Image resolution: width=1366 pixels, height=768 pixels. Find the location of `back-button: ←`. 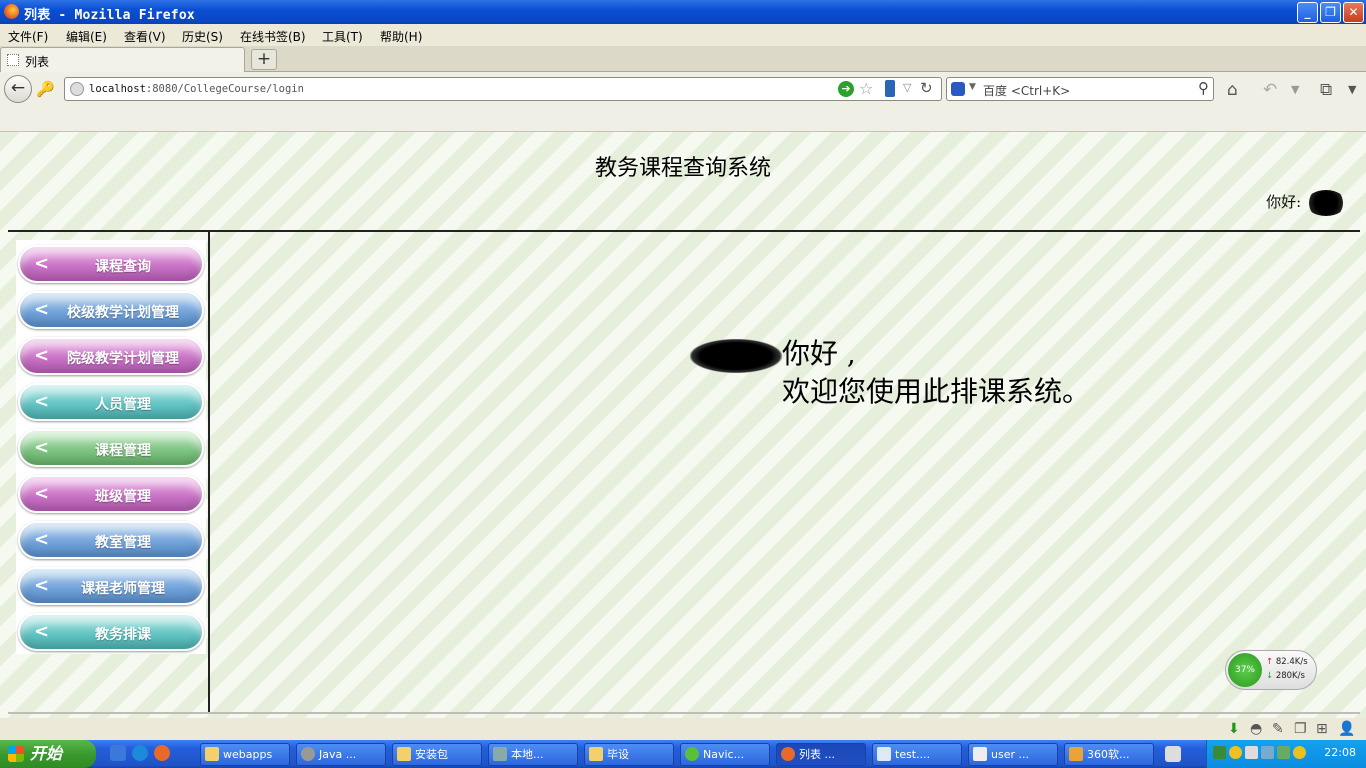

back-button: ← is located at coordinates (18, 89).